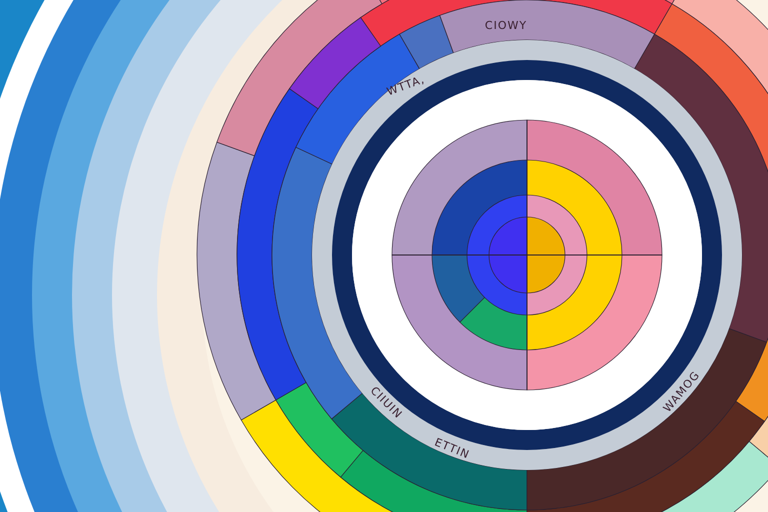  What do you see at coordinates (506, 25) in the screenshot?
I see `ring-label: CIOWY` at bounding box center [506, 25].